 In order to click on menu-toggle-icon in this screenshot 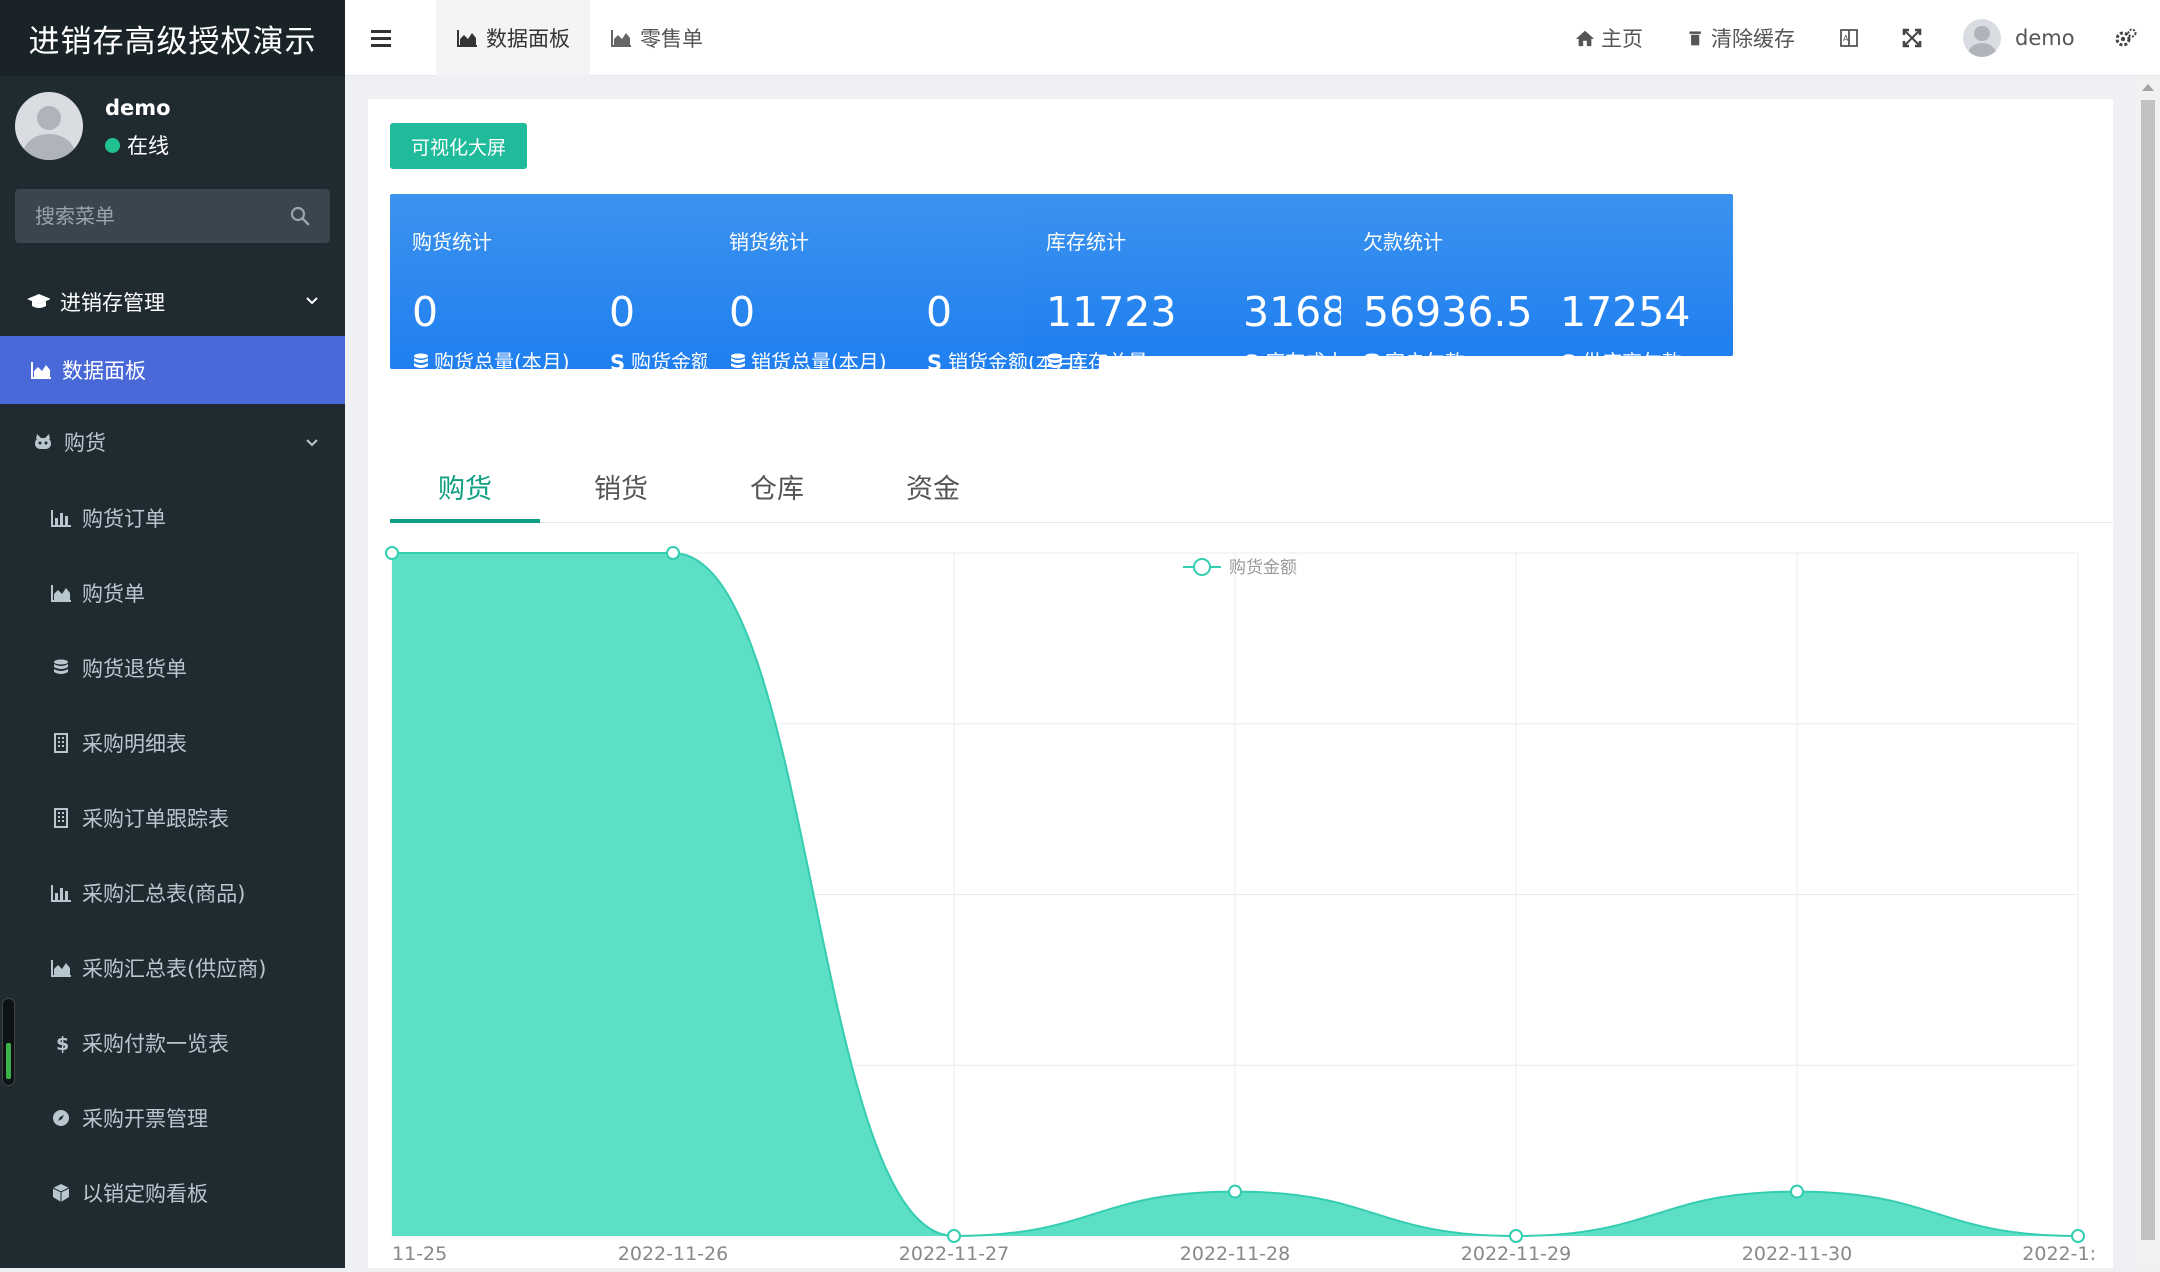, I will do `click(381, 38)`.